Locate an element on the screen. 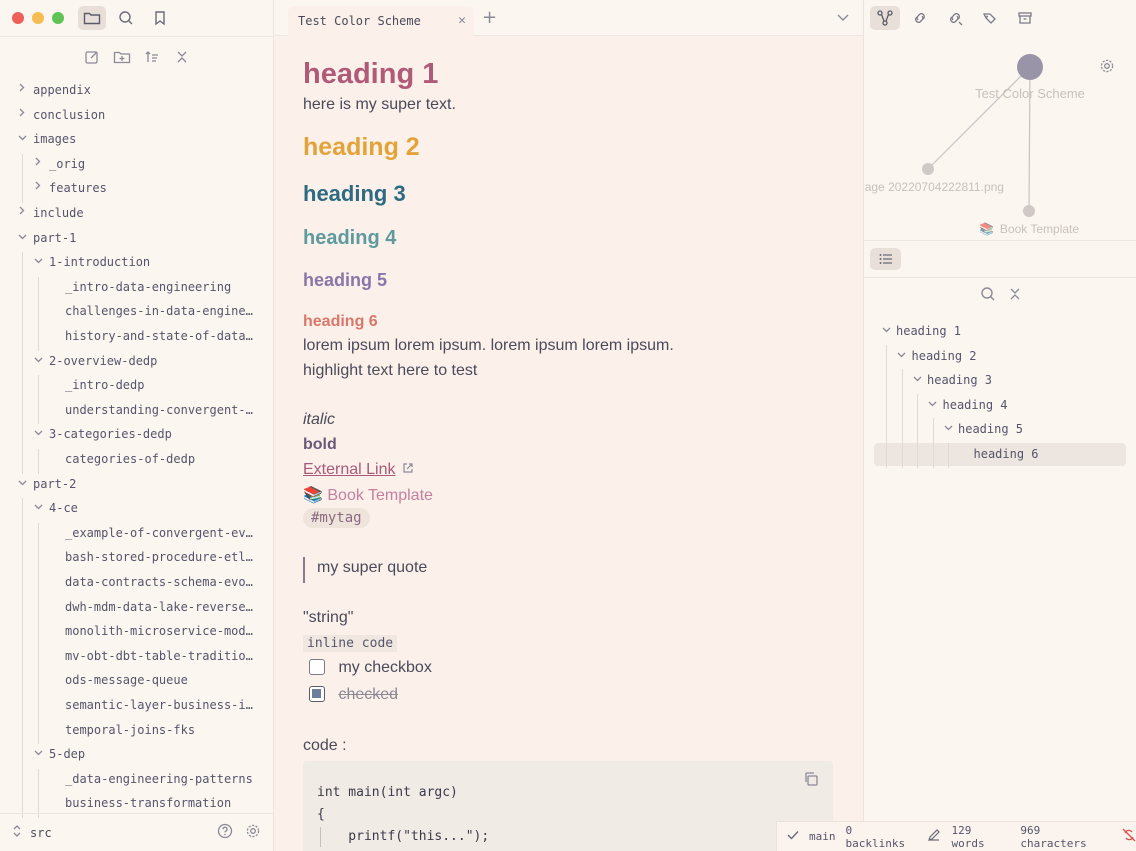 This screenshot has height=851, width=1136. settings-icon is located at coordinates (253, 832).